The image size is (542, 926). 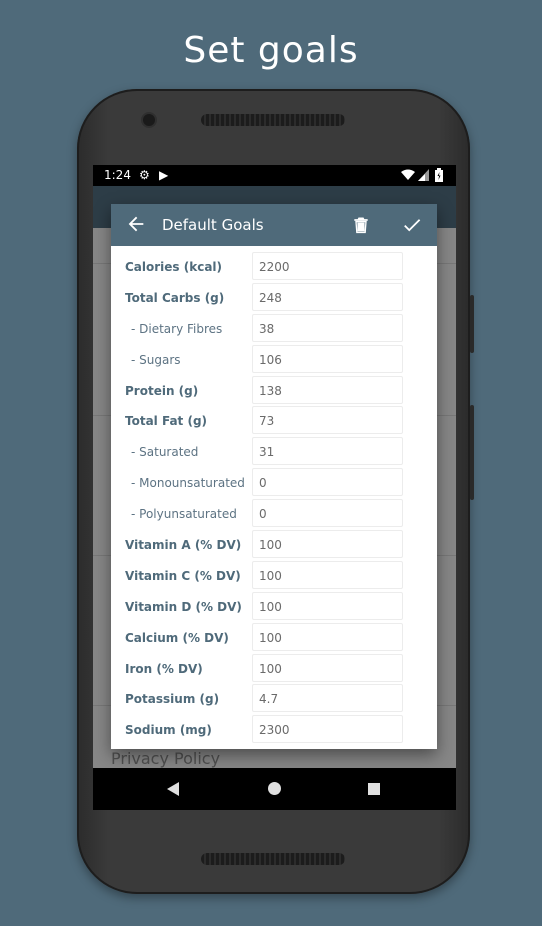 I want to click on goal-label: Calories (kcal), so click(x=174, y=267).